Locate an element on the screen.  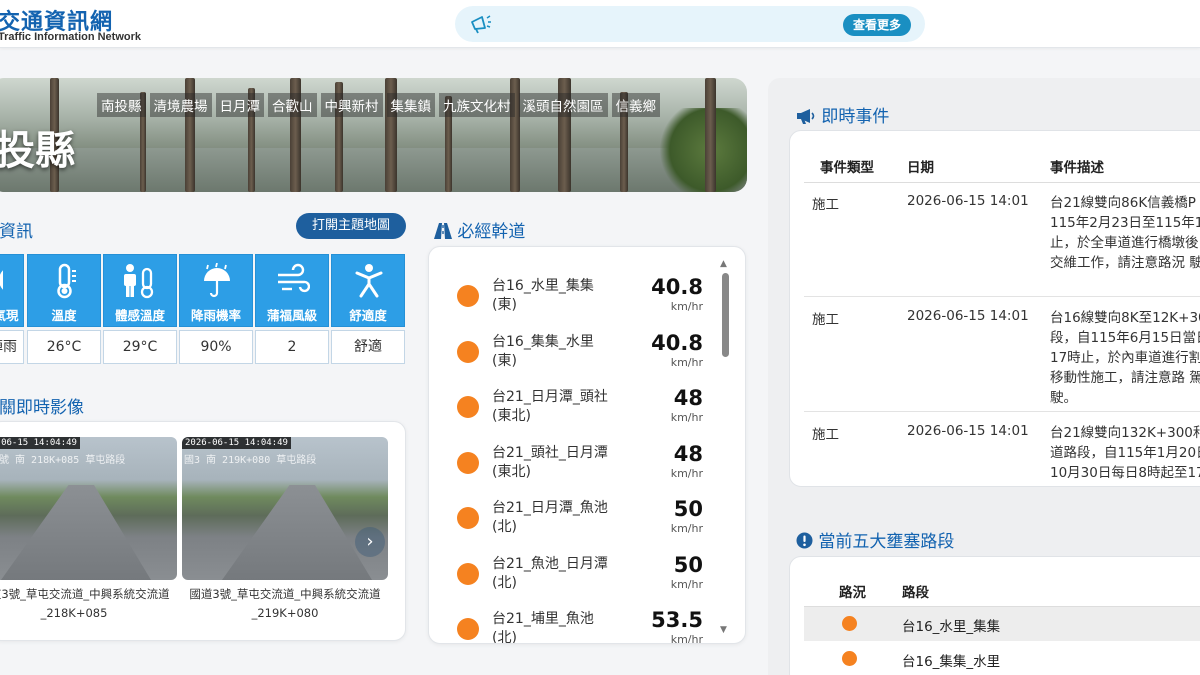
events-table-header: 事件類型 日期 事件描述 is located at coordinates (1002, 164).